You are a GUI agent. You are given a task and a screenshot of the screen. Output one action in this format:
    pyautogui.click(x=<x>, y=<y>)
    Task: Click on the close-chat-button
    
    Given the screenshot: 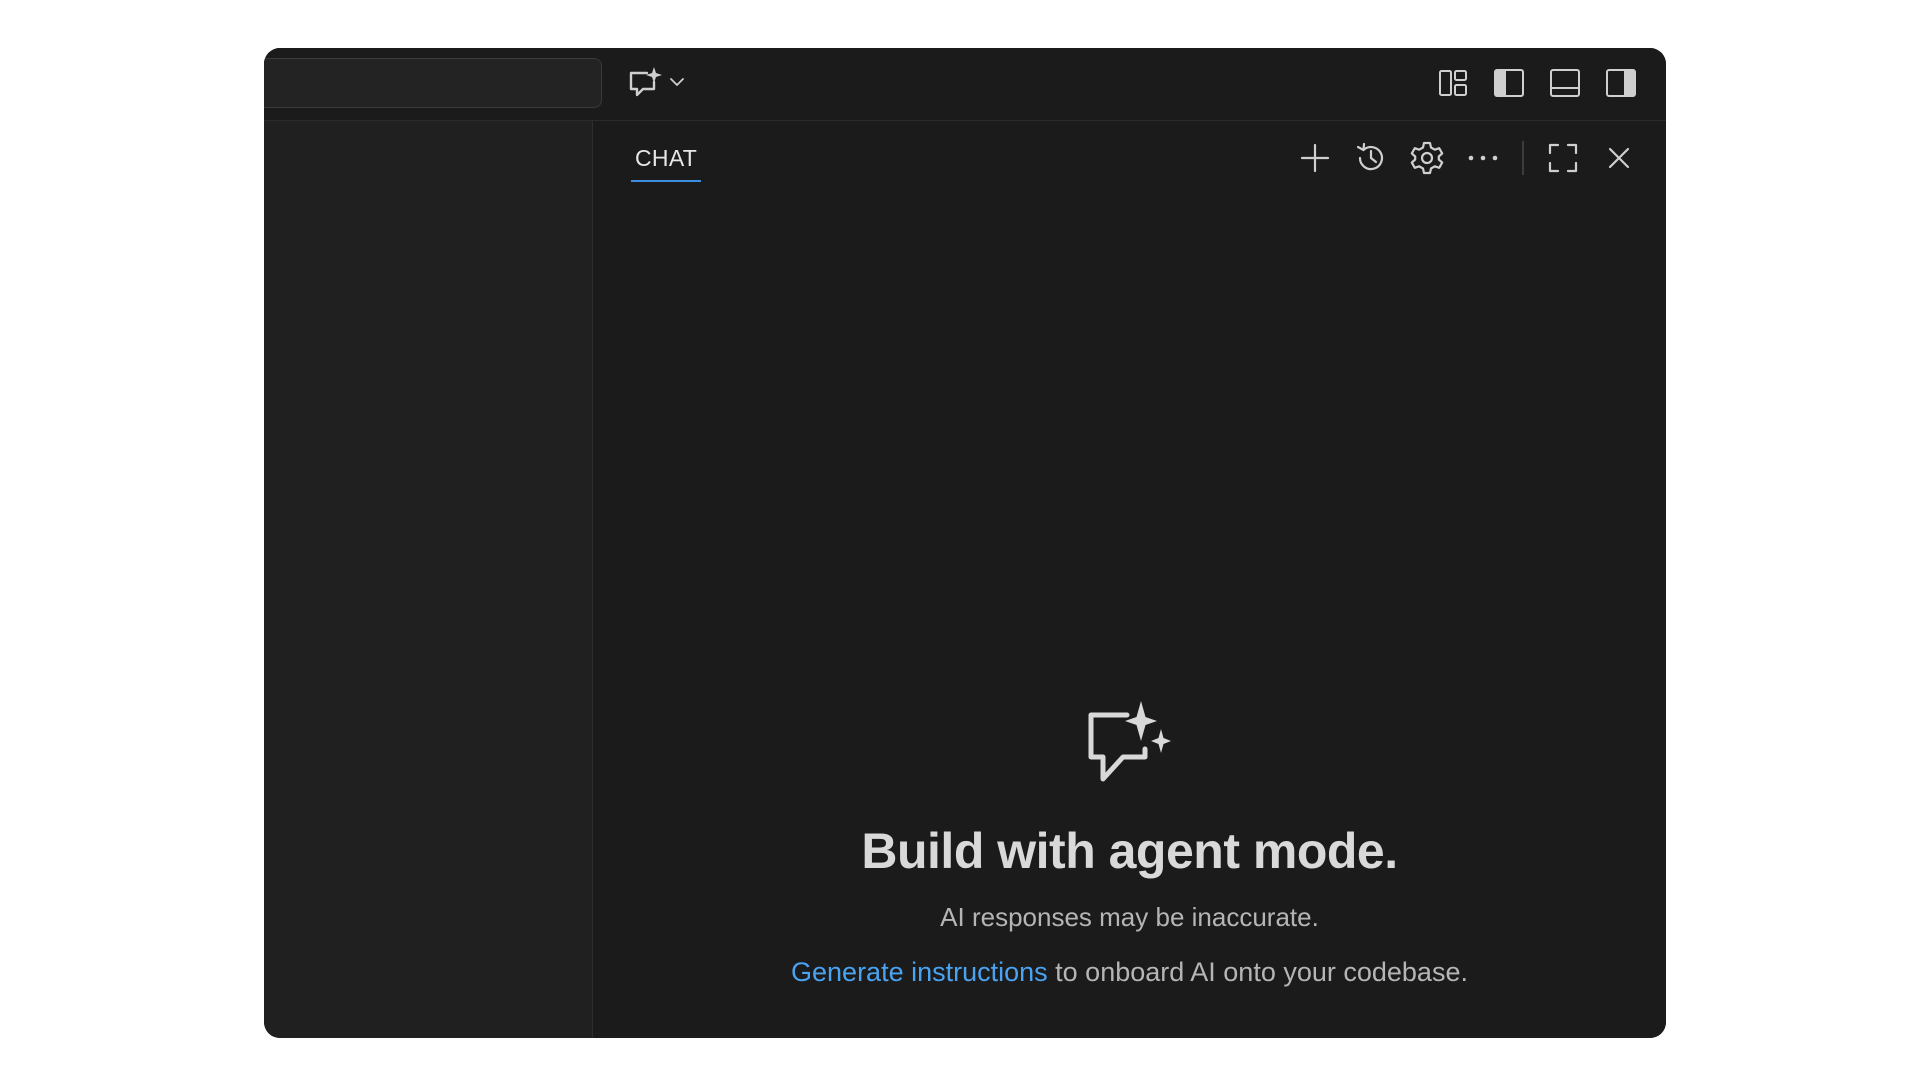 What is the action you would take?
    pyautogui.click(x=1619, y=158)
    